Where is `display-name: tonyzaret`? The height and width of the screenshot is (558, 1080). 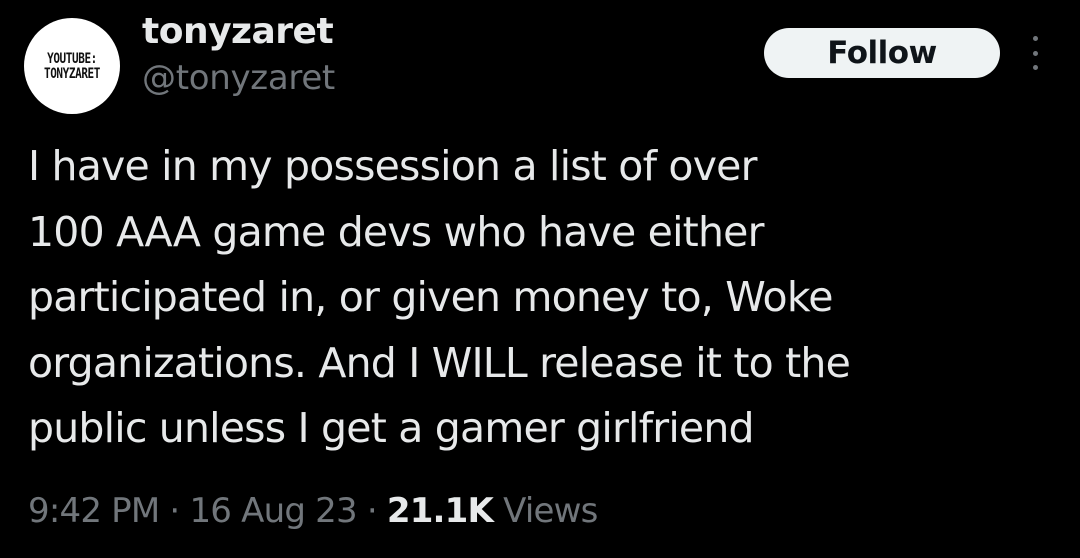
display-name: tonyzaret is located at coordinates (238, 32).